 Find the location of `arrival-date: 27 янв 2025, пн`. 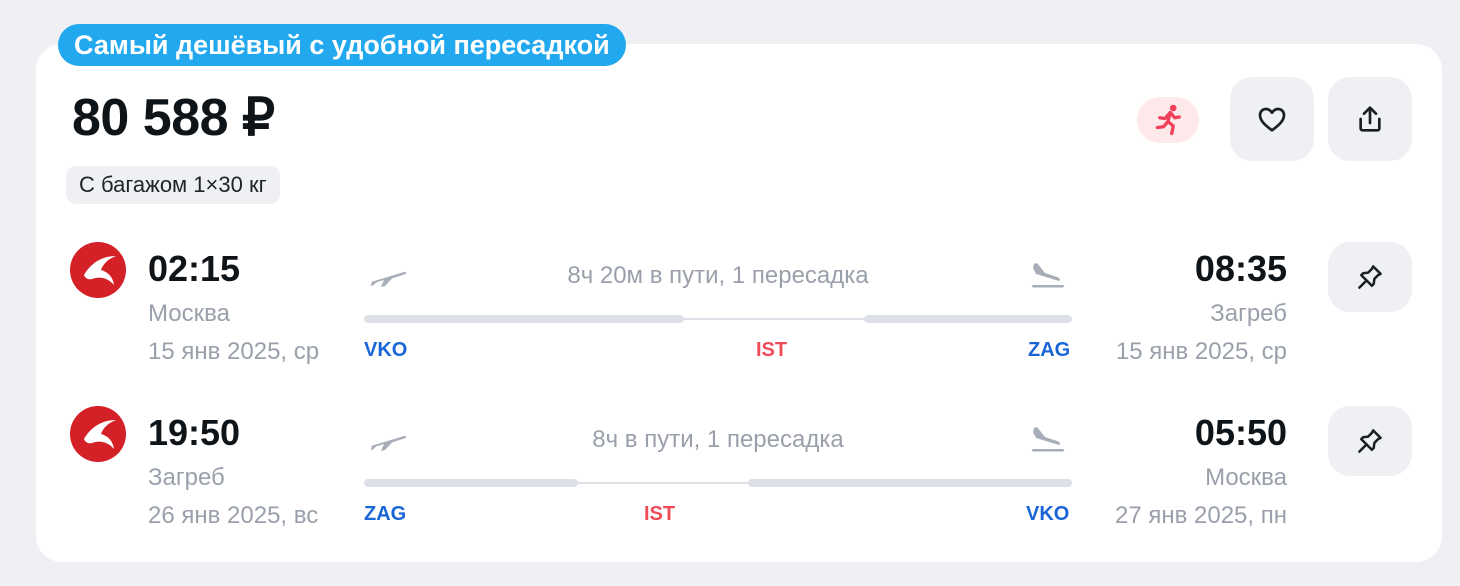

arrival-date: 27 янв 2025, пн is located at coordinates (1200, 515).